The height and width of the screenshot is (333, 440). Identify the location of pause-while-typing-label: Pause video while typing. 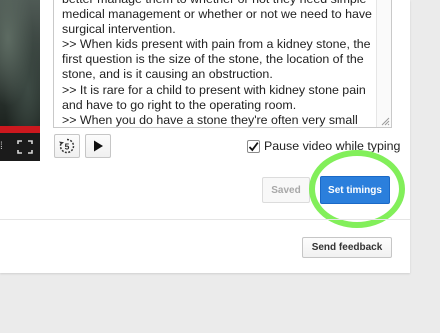
(332, 146).